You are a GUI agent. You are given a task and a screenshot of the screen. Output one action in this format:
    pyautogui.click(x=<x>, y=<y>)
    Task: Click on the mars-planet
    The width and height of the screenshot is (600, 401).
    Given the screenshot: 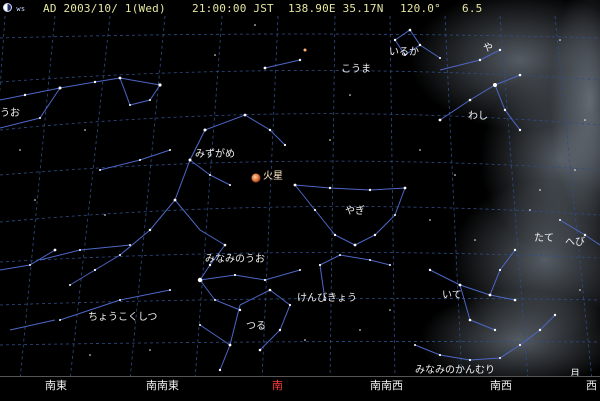 What is the action you would take?
    pyautogui.click(x=256, y=178)
    